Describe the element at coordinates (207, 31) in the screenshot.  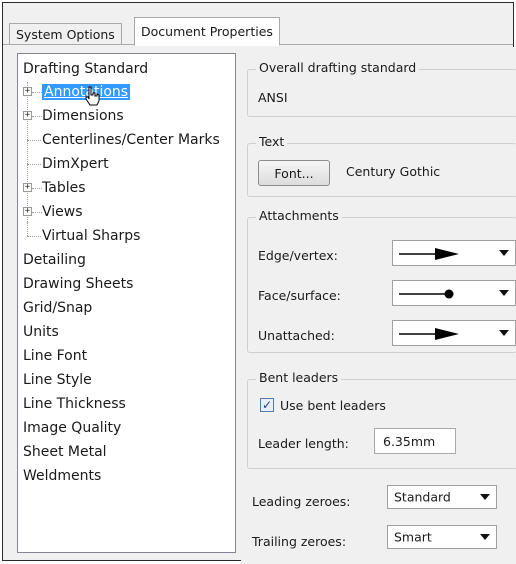
I see `tab-document-properties: Document Properties` at that location.